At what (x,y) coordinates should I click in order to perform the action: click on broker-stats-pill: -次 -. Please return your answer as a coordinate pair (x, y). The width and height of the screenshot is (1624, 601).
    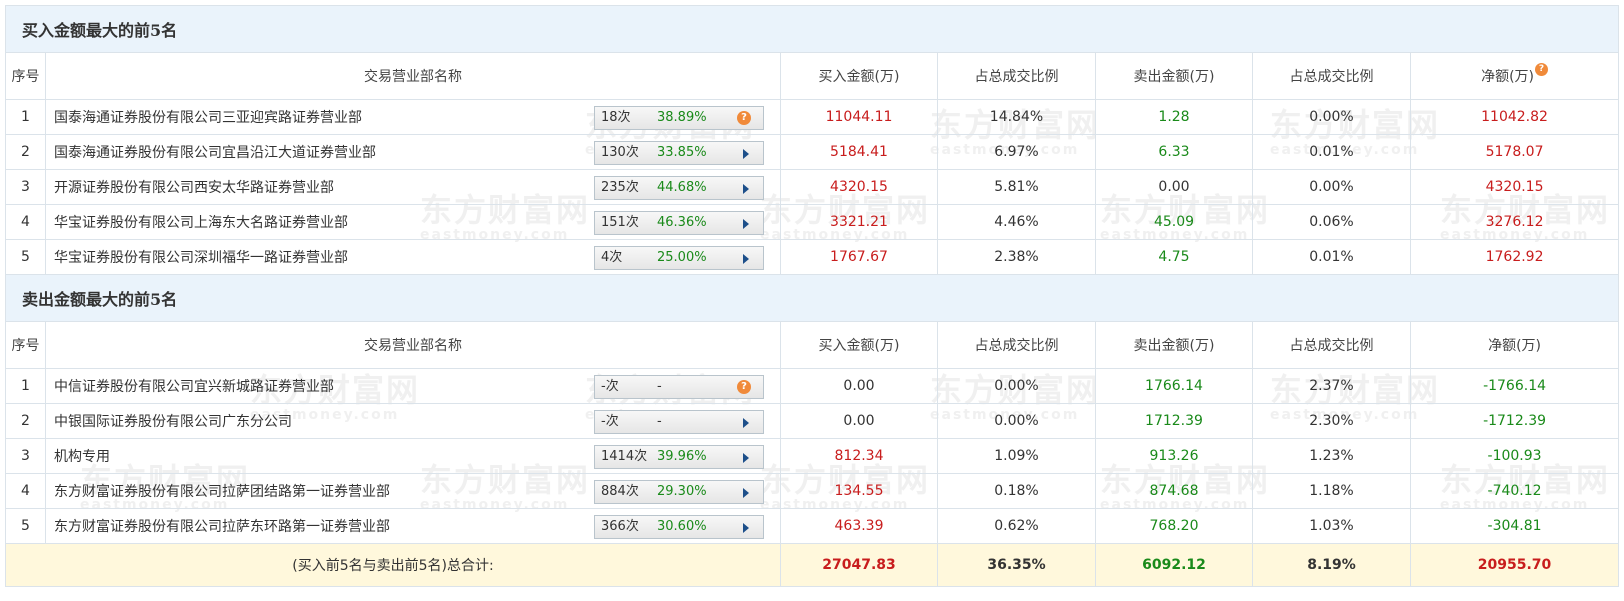
    Looking at the image, I should click on (679, 422).